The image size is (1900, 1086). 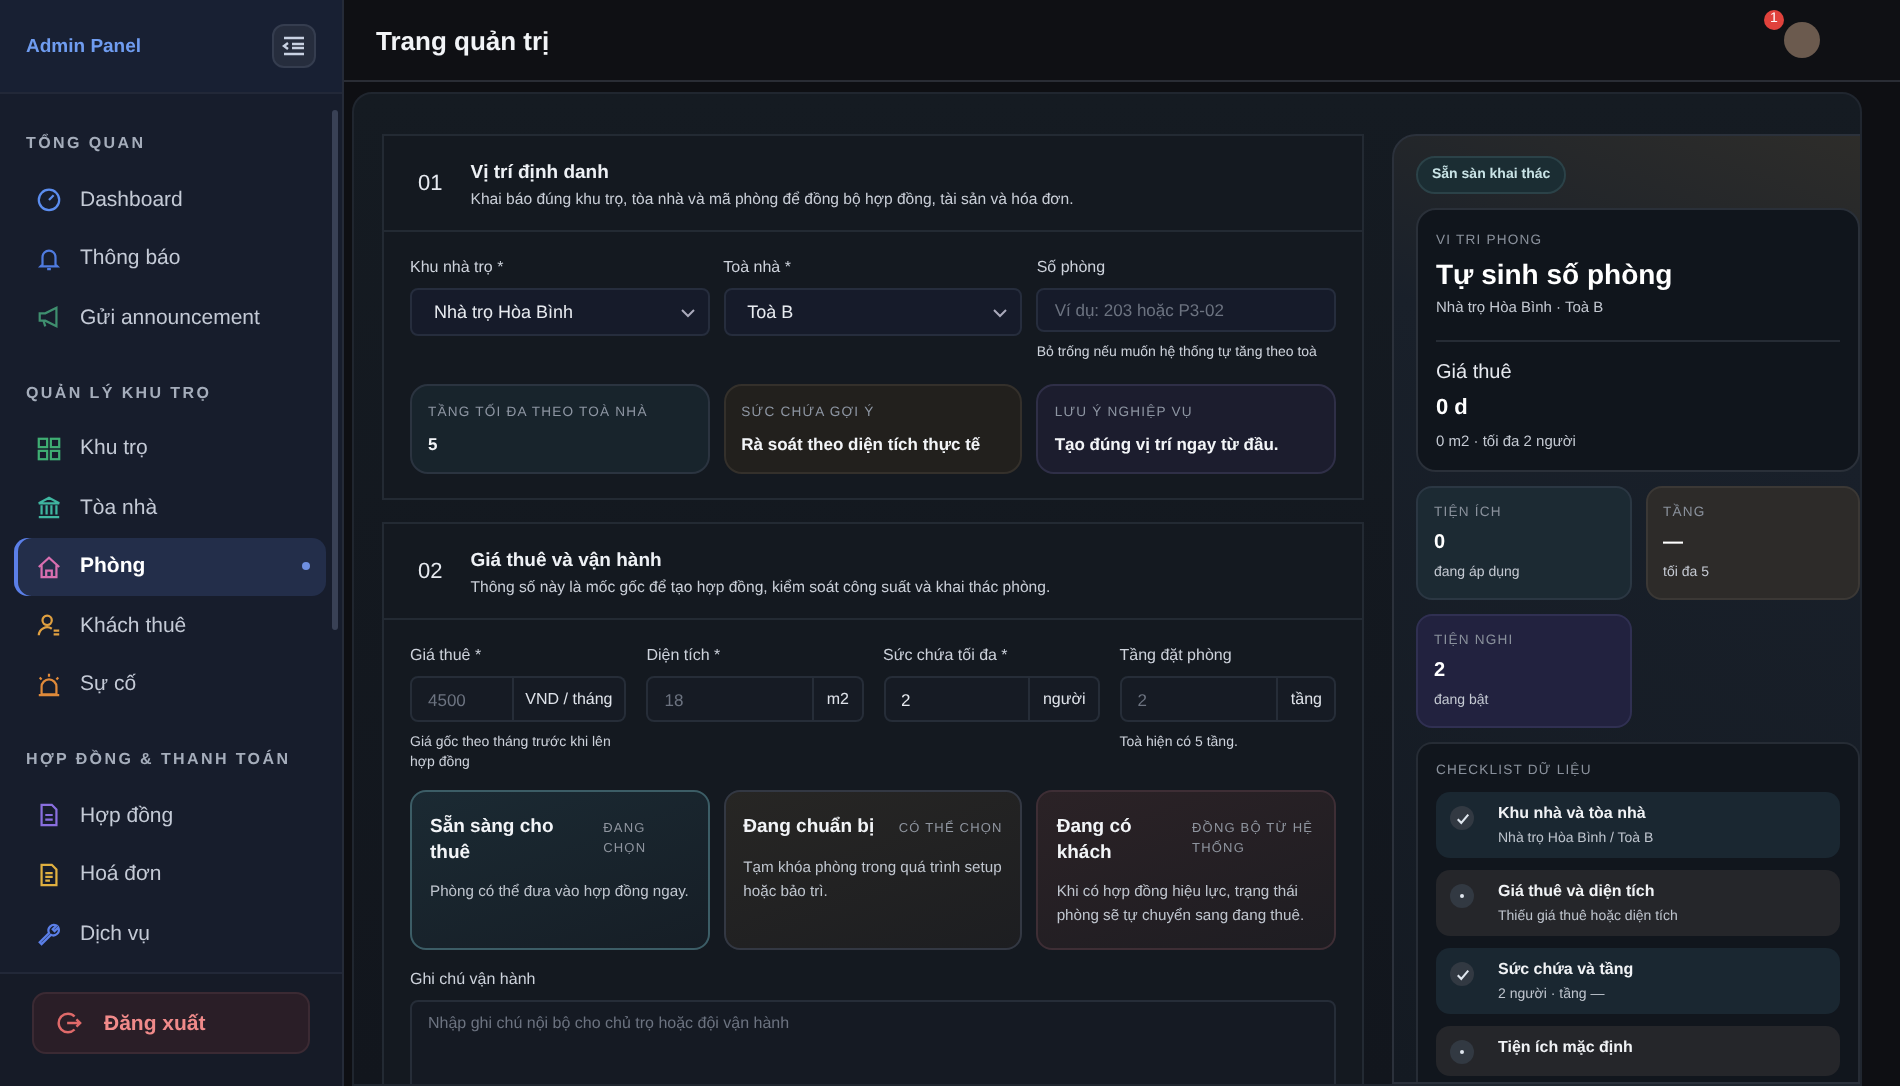 What do you see at coordinates (69, 1023) in the screenshot?
I see `logout-icon` at bounding box center [69, 1023].